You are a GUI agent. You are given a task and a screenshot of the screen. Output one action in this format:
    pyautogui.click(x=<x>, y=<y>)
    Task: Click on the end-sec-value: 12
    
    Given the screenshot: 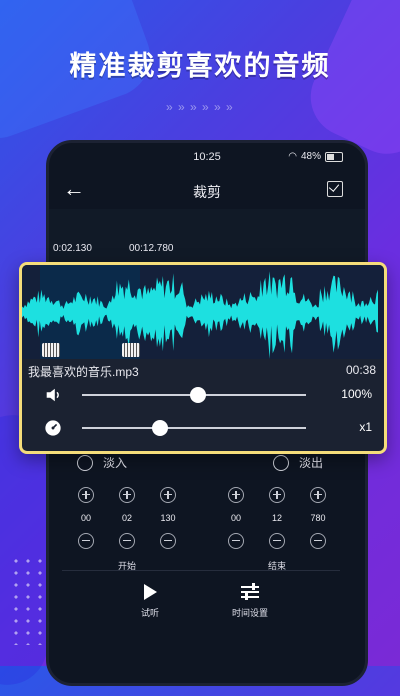 What is the action you would take?
    pyautogui.click(x=276, y=518)
    